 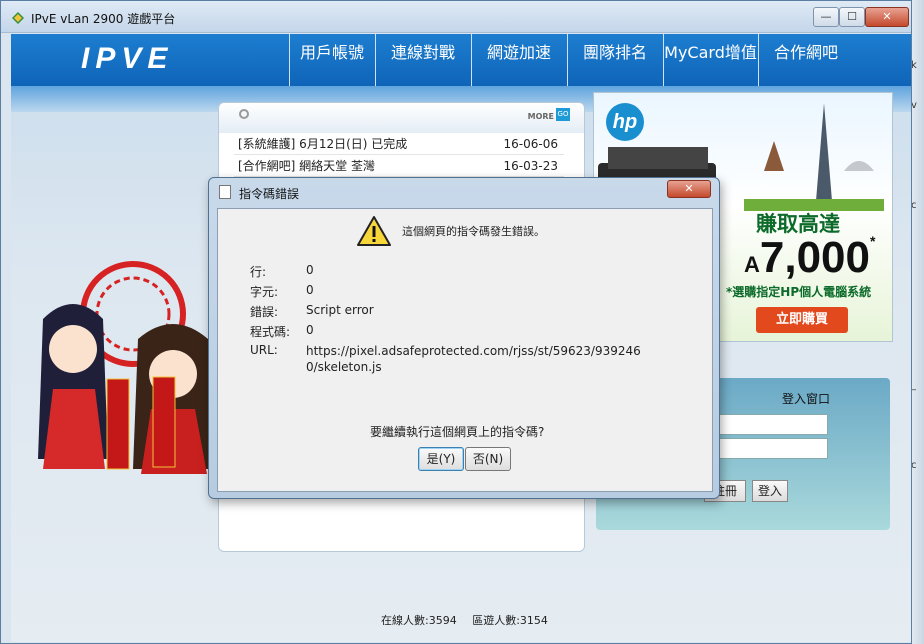 I want to click on ad-amount: A7,000*, so click(x=810, y=257).